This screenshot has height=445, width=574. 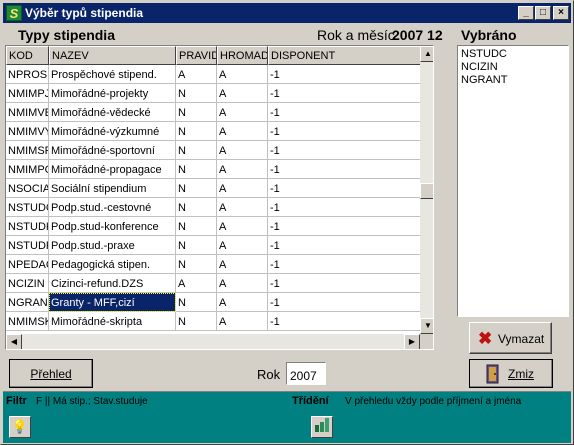 What do you see at coordinates (242, 55) in the screenshot?
I see `column-header-hromad: HROMAD` at bounding box center [242, 55].